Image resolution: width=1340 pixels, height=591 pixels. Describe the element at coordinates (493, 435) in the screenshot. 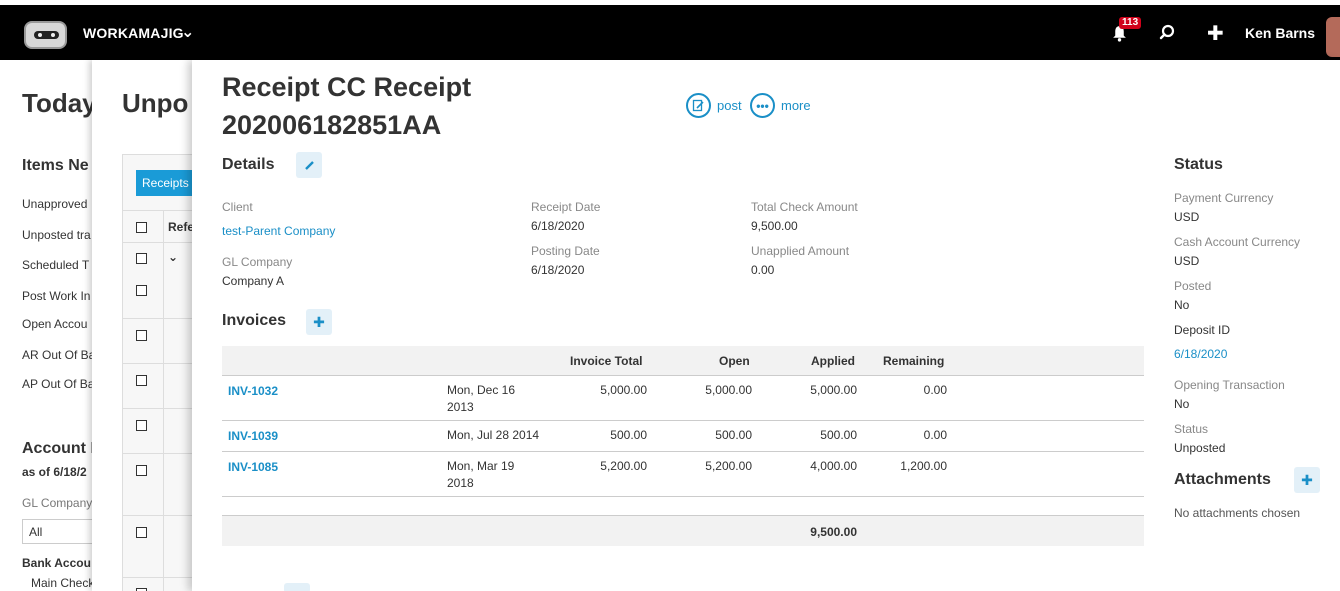

I see `invoice-date: Mon, Jul 28 2014` at that location.